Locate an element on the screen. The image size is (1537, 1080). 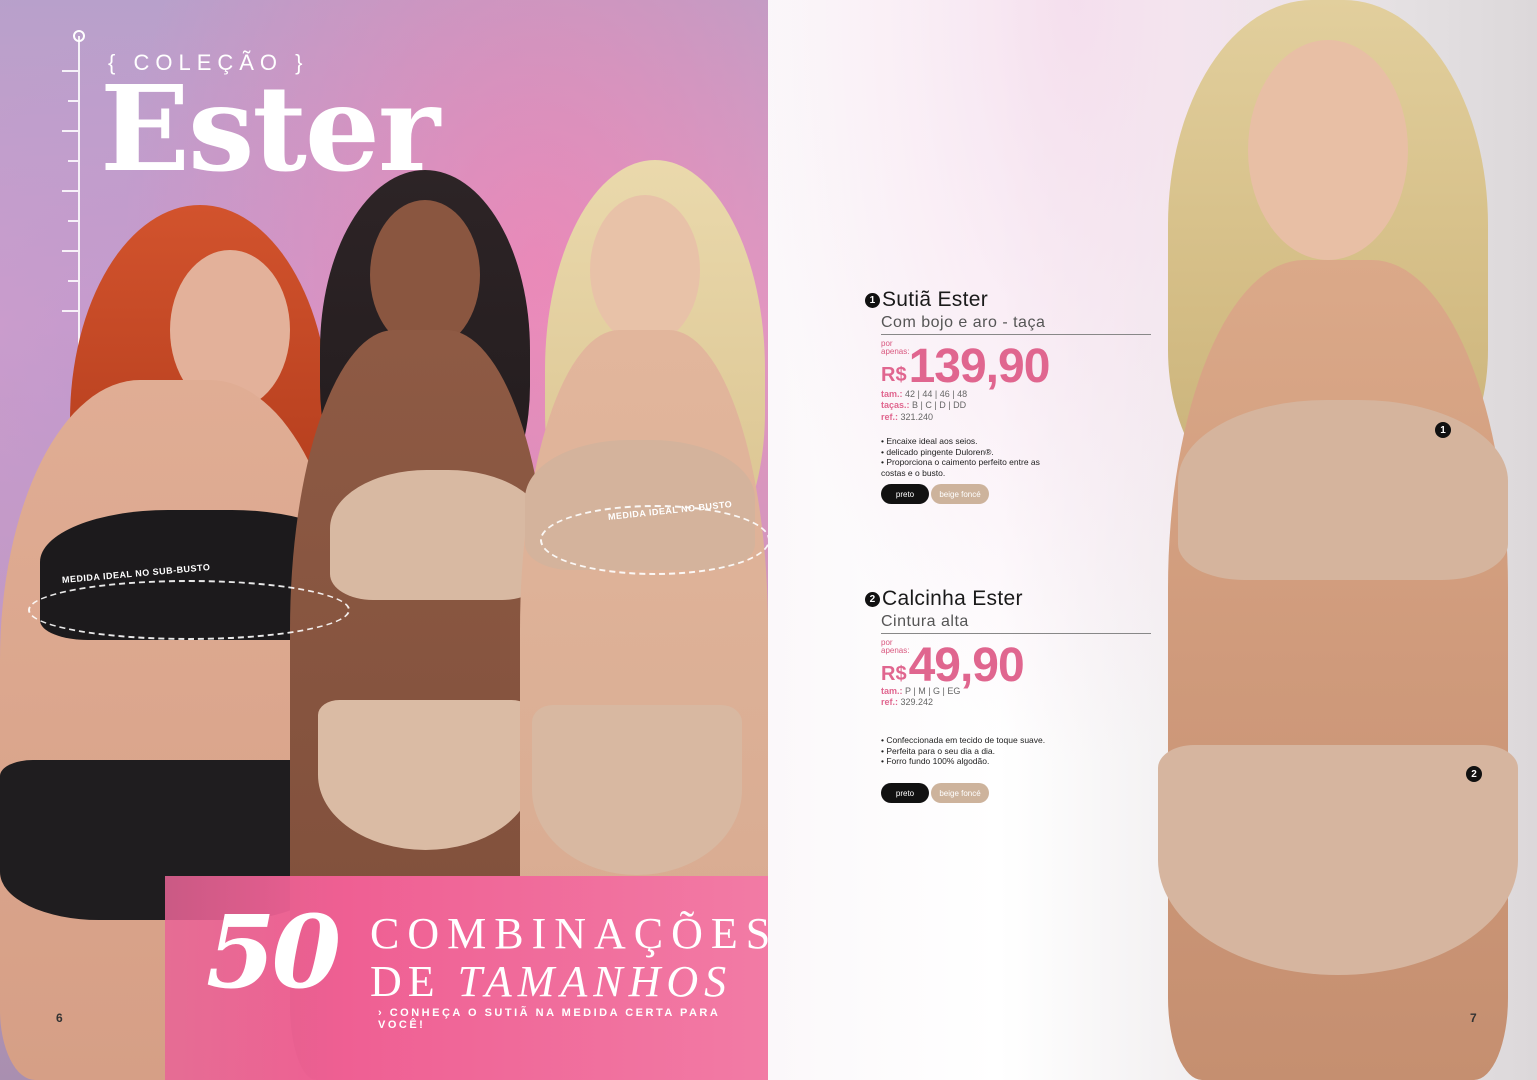
banner-number: 50 is located at coordinates (273, 952).